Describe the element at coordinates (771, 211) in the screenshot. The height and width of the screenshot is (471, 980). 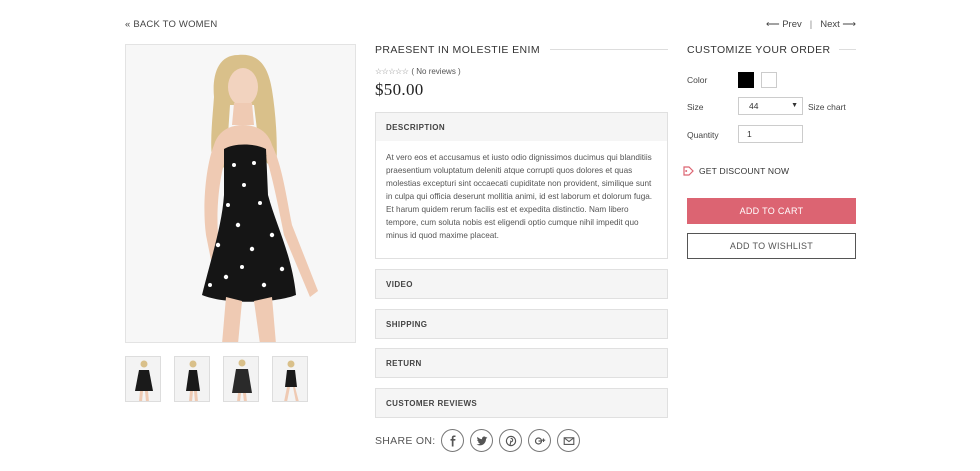
I see `add-to-cart-button: ADD TO CART` at that location.